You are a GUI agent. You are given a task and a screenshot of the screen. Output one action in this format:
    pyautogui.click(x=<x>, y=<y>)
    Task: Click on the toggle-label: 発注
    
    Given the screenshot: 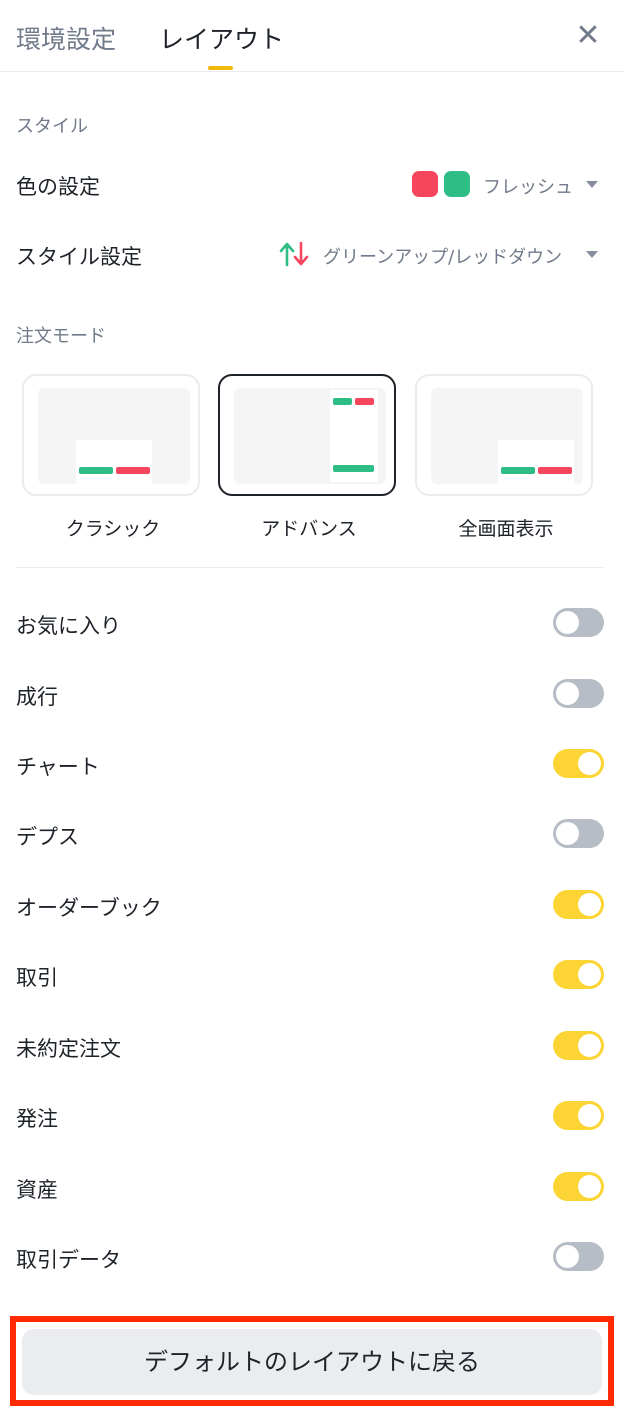 What is the action you would take?
    pyautogui.click(x=37, y=1119)
    